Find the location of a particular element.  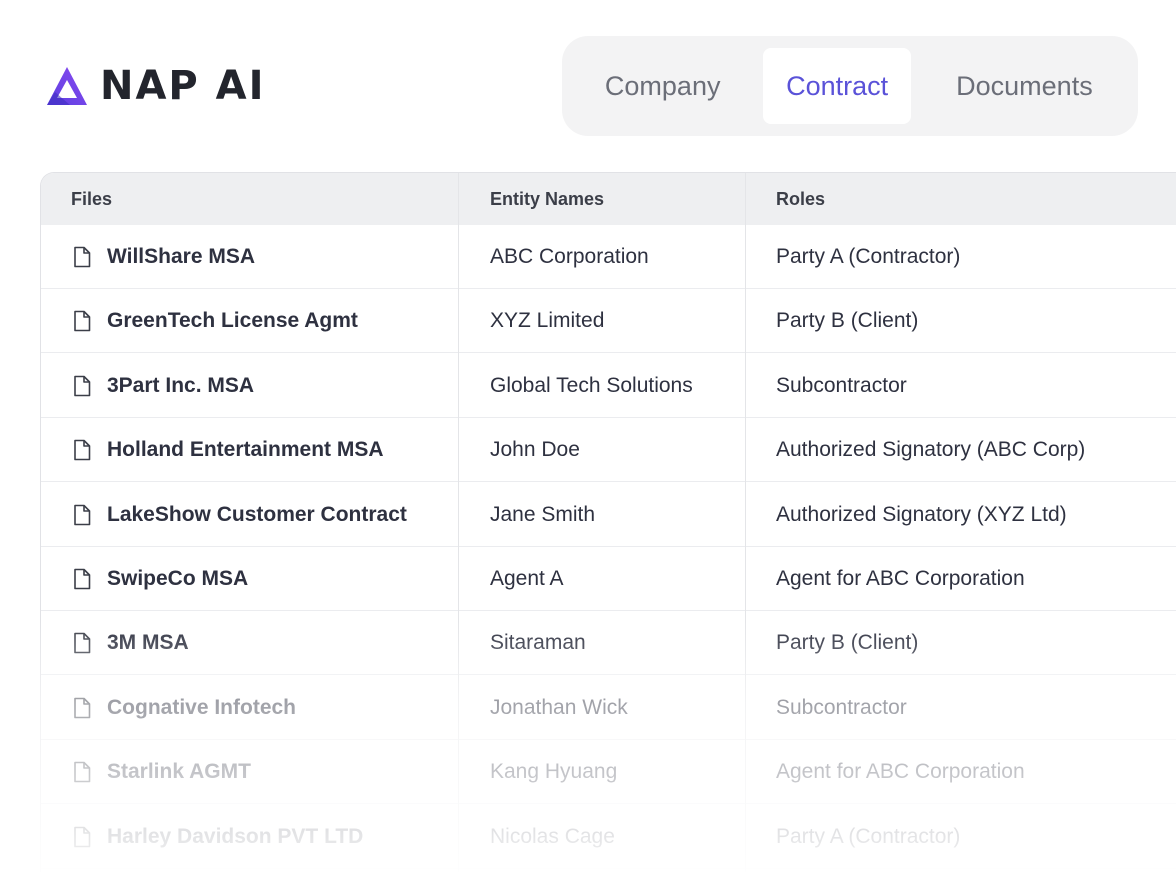

role: Authorized Signatory (XYZ Ltd) is located at coordinates (921, 514).